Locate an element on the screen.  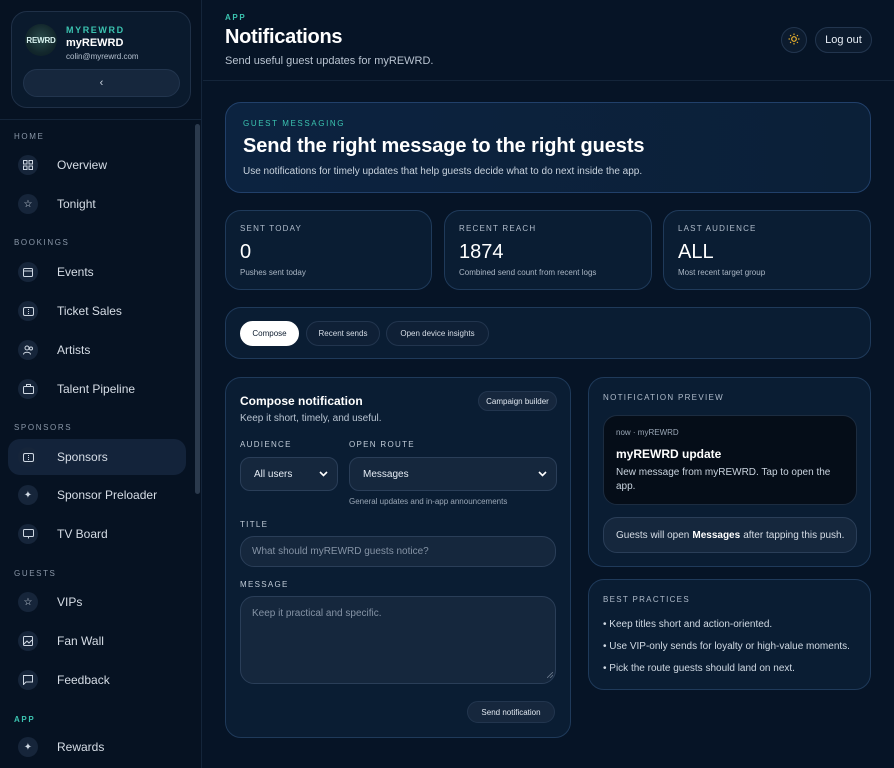
sidebar-item-sponsors: Sponsors is located at coordinates (97, 457).